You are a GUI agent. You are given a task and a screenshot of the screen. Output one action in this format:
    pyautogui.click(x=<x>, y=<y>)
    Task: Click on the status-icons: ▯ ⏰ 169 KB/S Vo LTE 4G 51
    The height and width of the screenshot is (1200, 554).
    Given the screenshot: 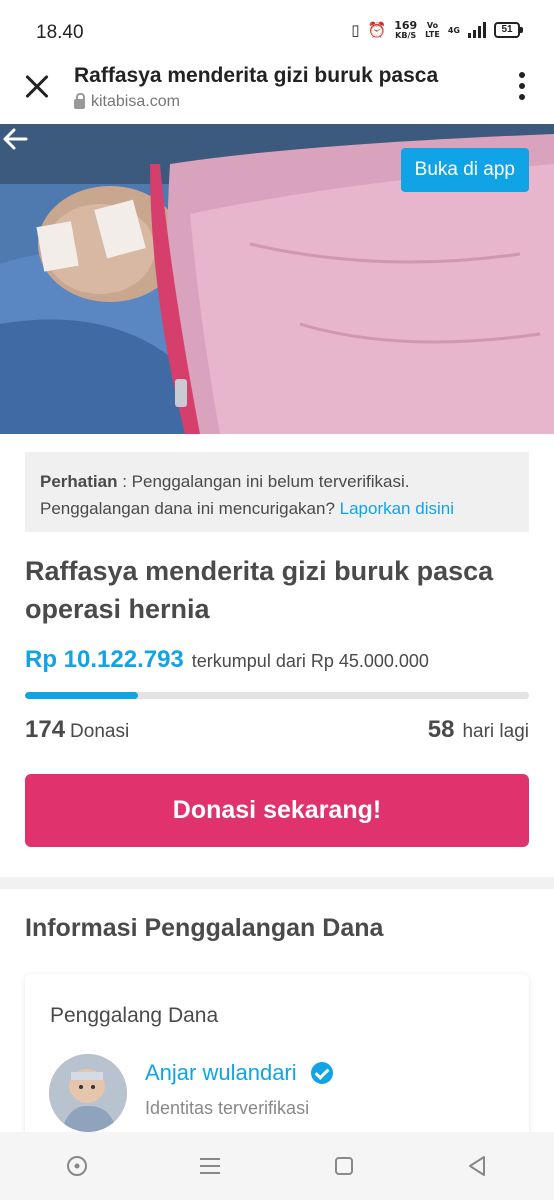 What is the action you would take?
    pyautogui.click(x=437, y=29)
    